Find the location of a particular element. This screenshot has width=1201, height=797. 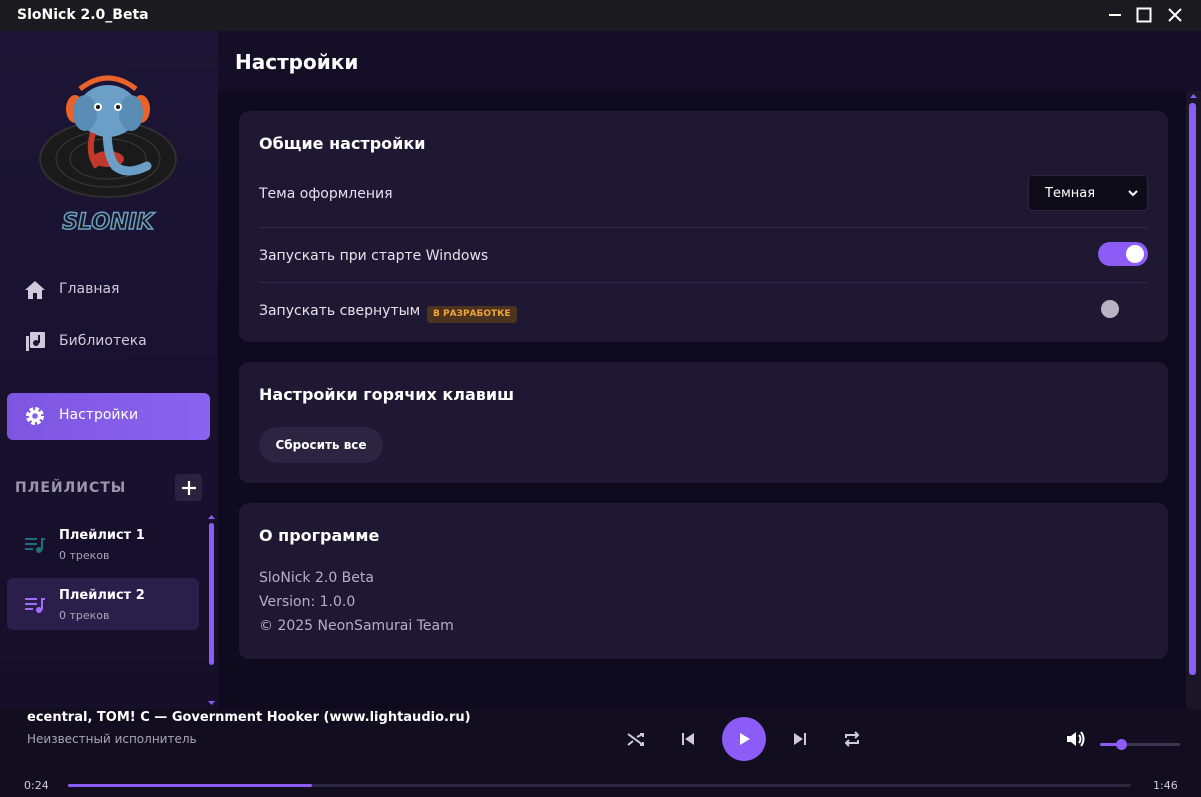

shuffle-icon is located at coordinates (635, 739).